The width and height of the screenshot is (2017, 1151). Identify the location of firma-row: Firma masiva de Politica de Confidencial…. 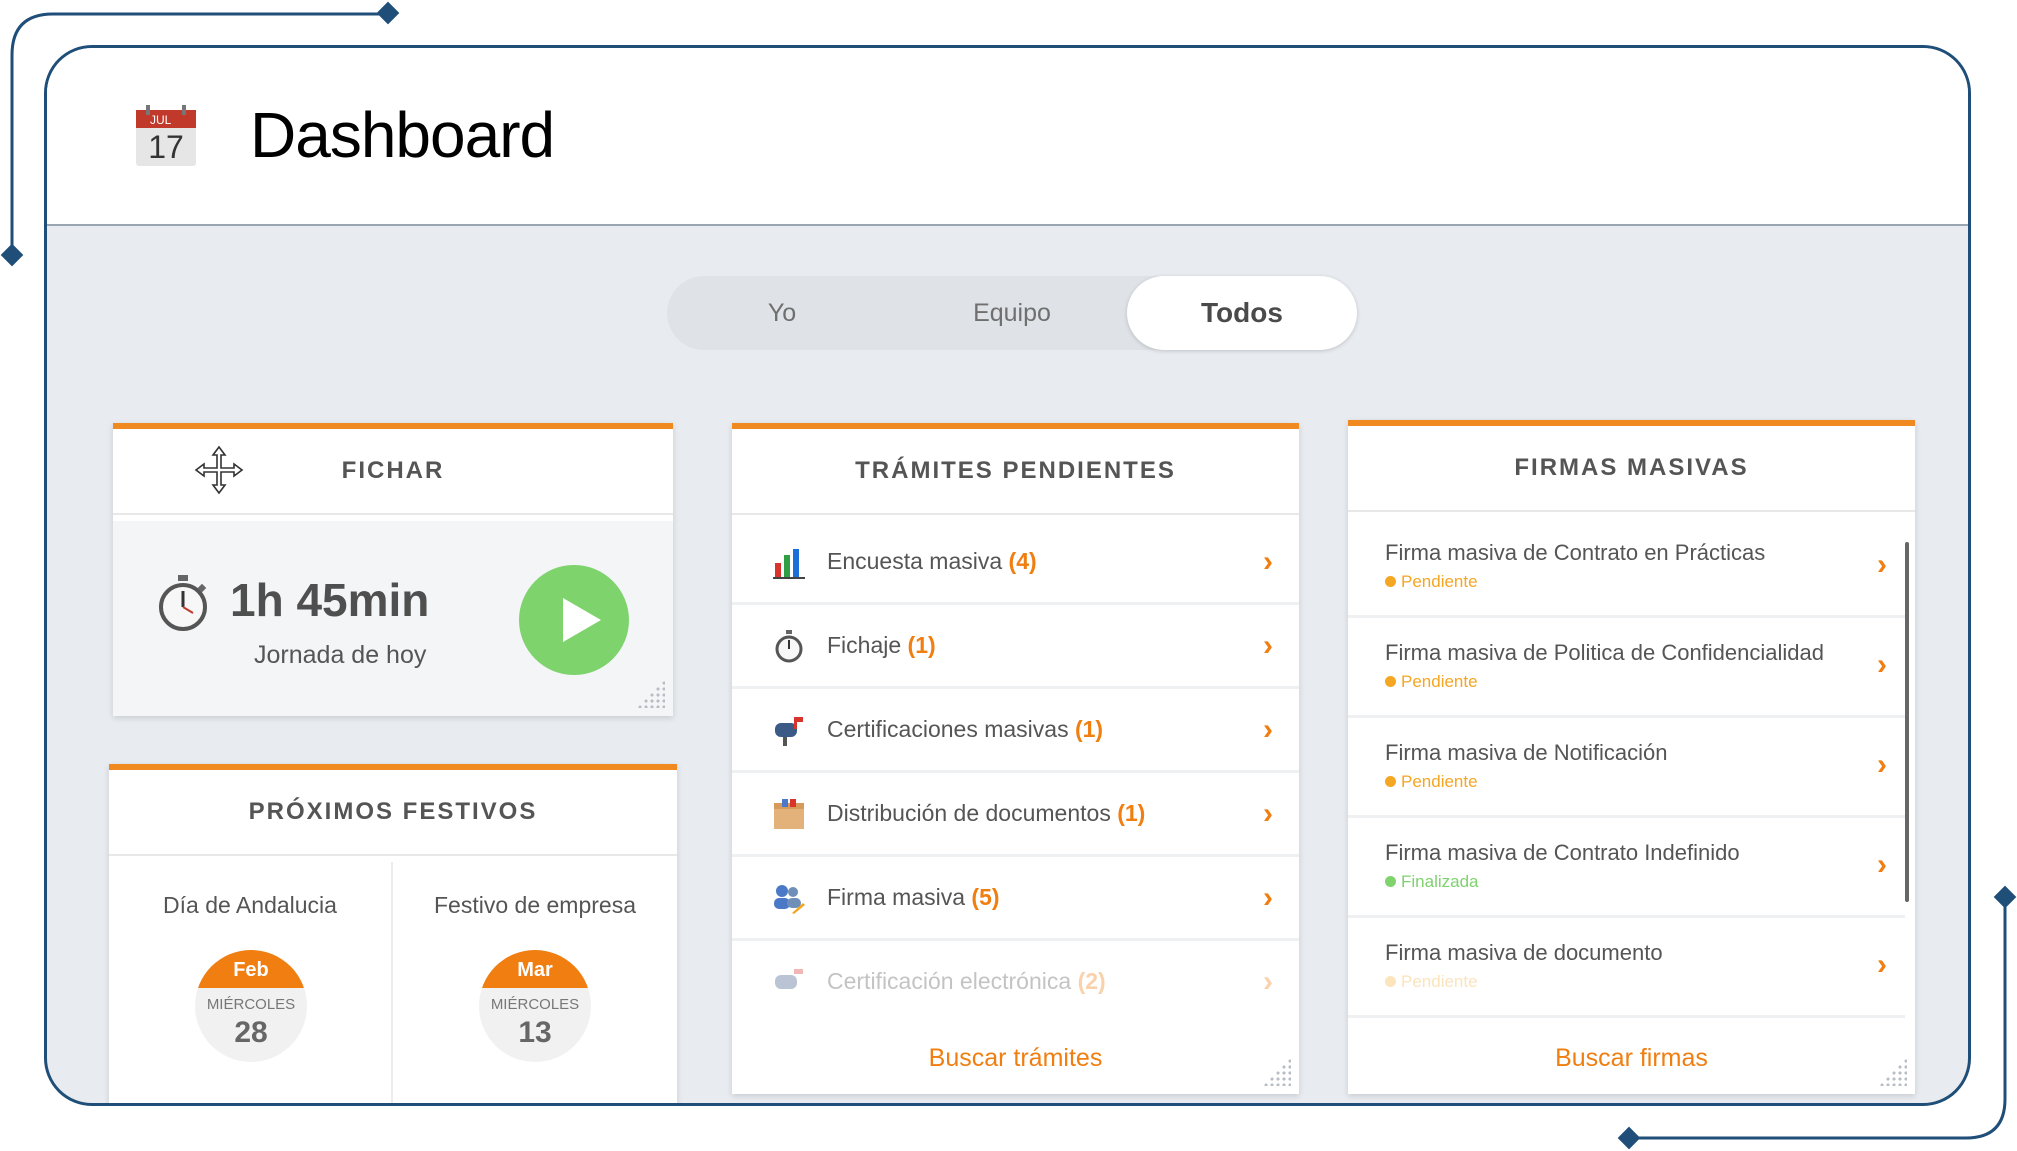
(1626, 668).